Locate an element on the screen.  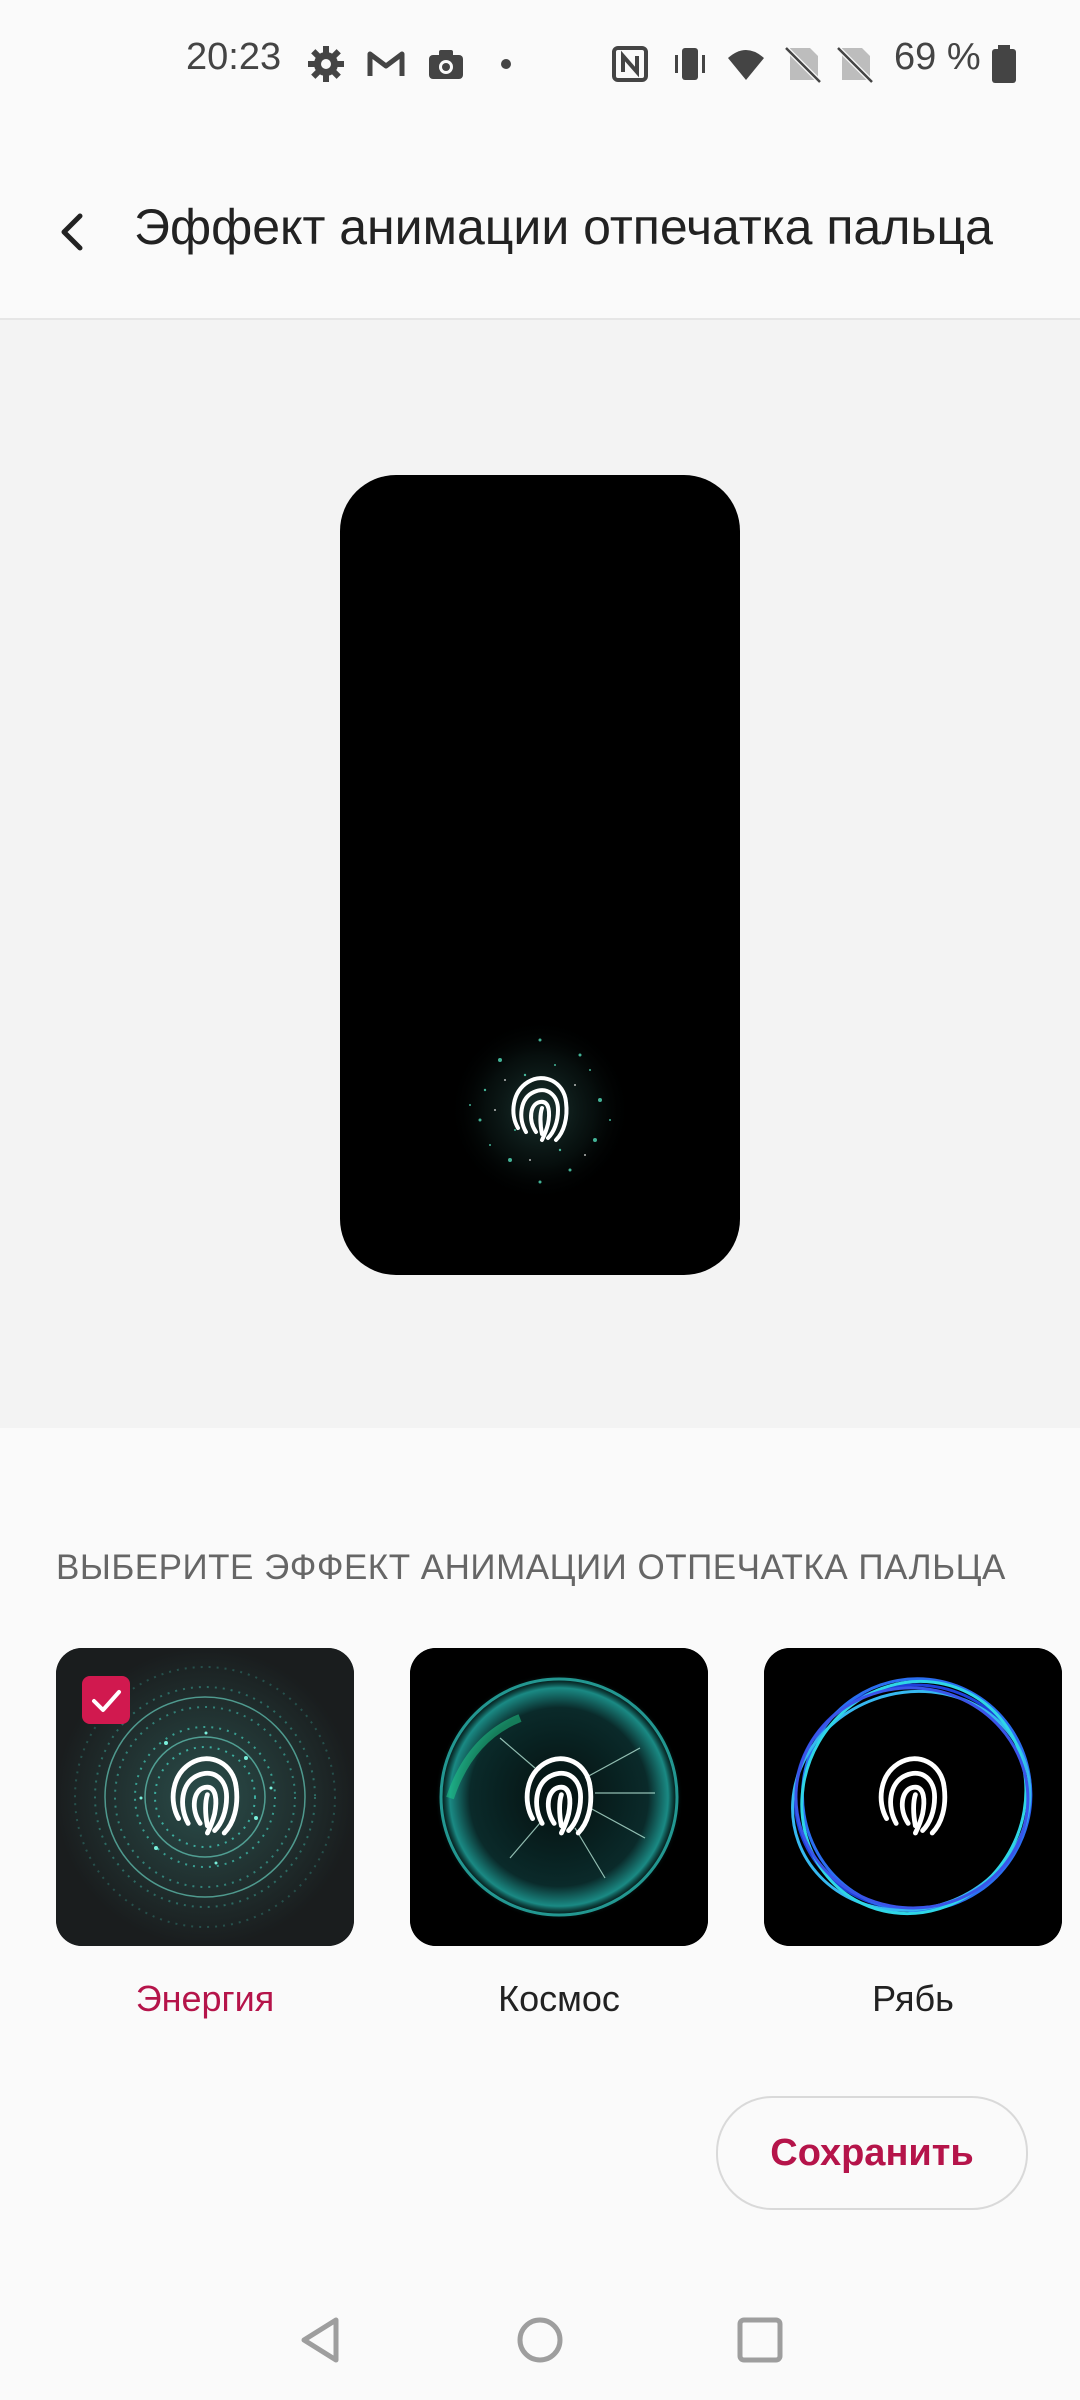
option-label: Космос is located at coordinates (559, 1998).